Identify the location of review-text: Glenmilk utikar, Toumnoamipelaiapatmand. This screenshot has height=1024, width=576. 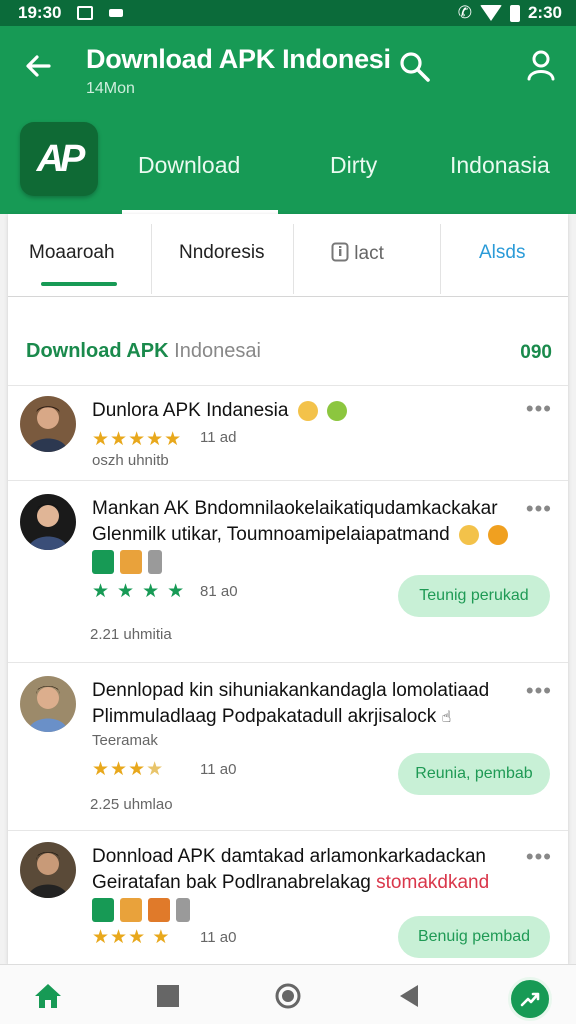
(300, 535).